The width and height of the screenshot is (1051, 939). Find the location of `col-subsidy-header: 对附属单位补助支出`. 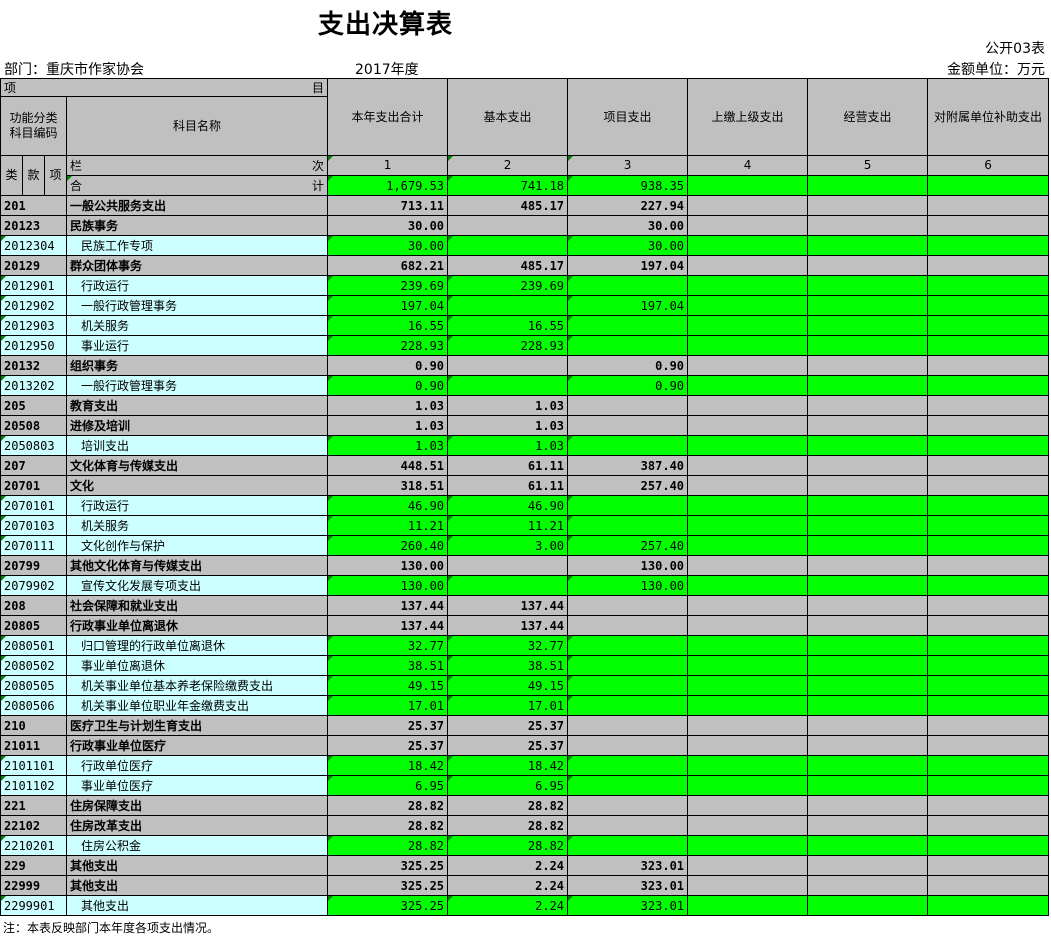

col-subsidy-header: 对附属单位补助支出 is located at coordinates (988, 117).